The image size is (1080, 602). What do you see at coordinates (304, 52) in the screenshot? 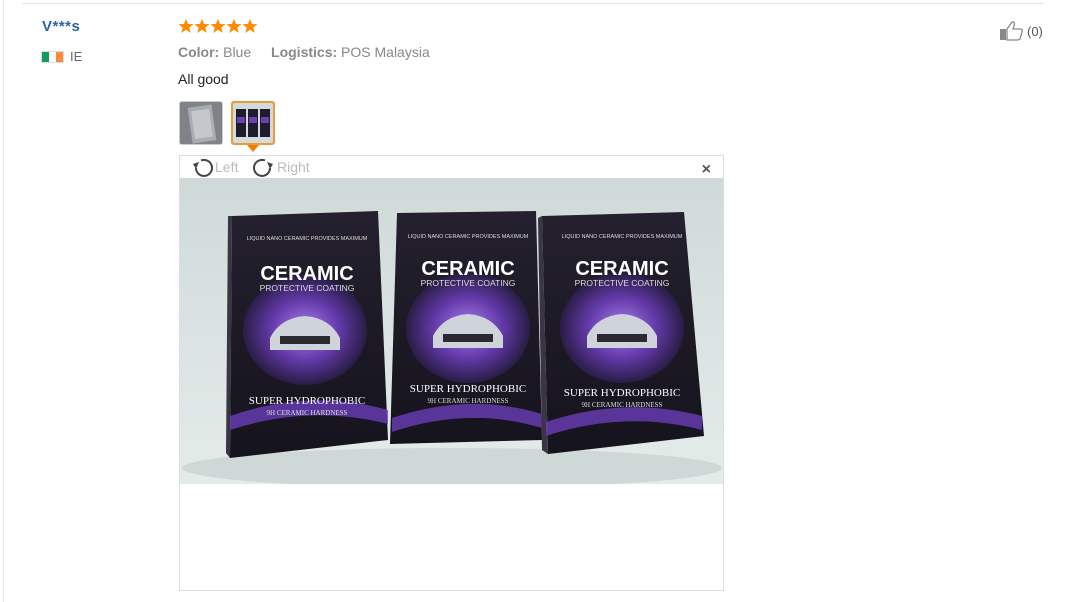
I see `logistics-label: Logistics:` at bounding box center [304, 52].